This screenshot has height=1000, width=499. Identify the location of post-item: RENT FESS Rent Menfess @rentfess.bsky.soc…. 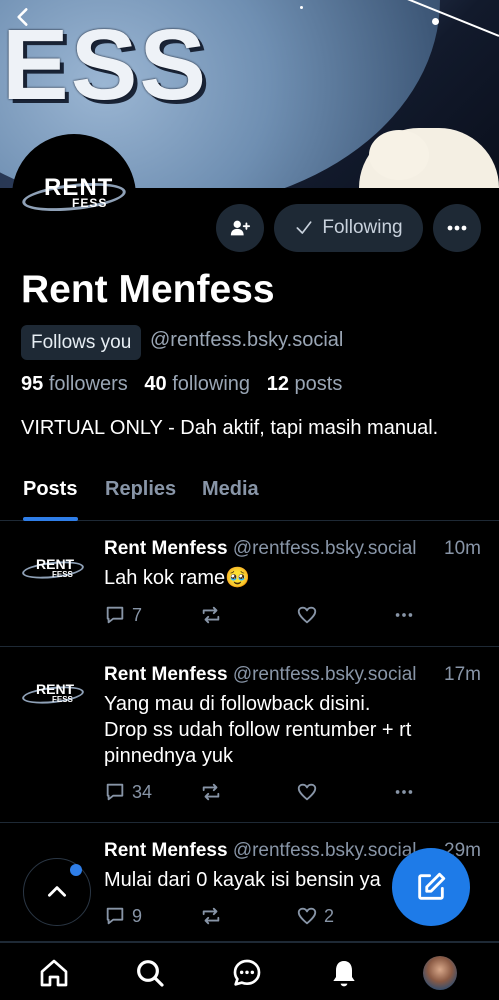
(249, 584).